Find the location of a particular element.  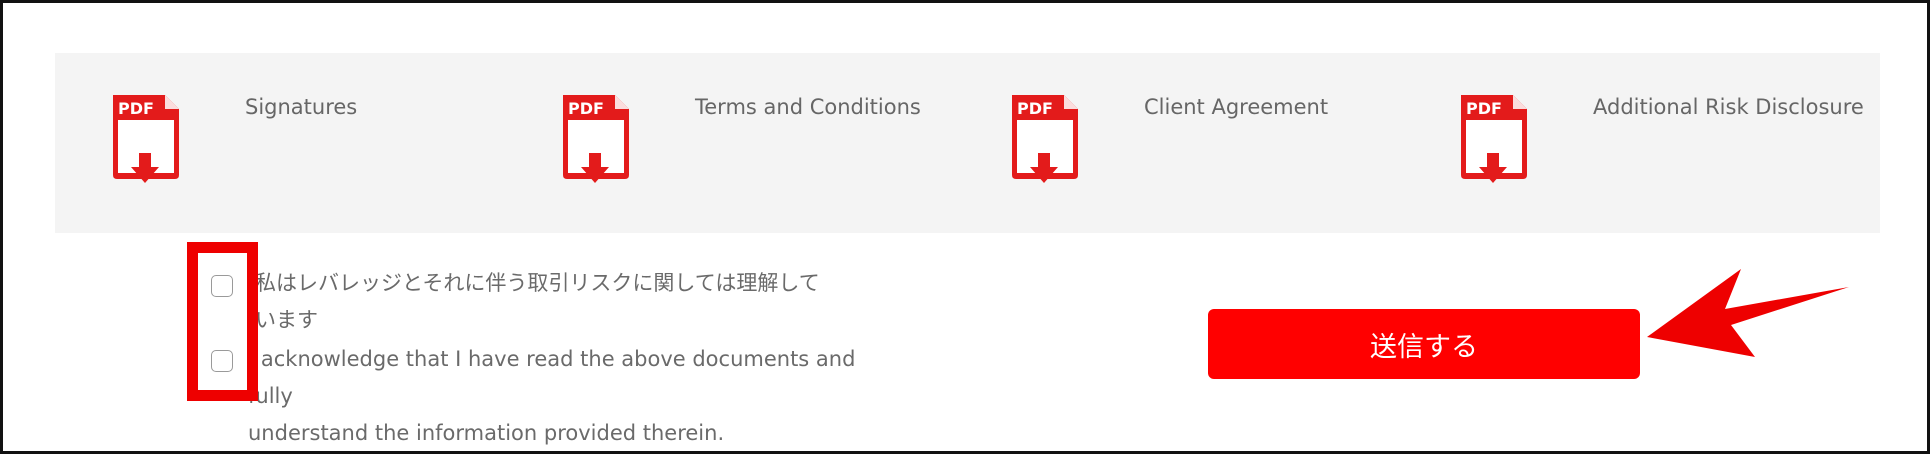

submit-button: 送信する is located at coordinates (1424, 344).